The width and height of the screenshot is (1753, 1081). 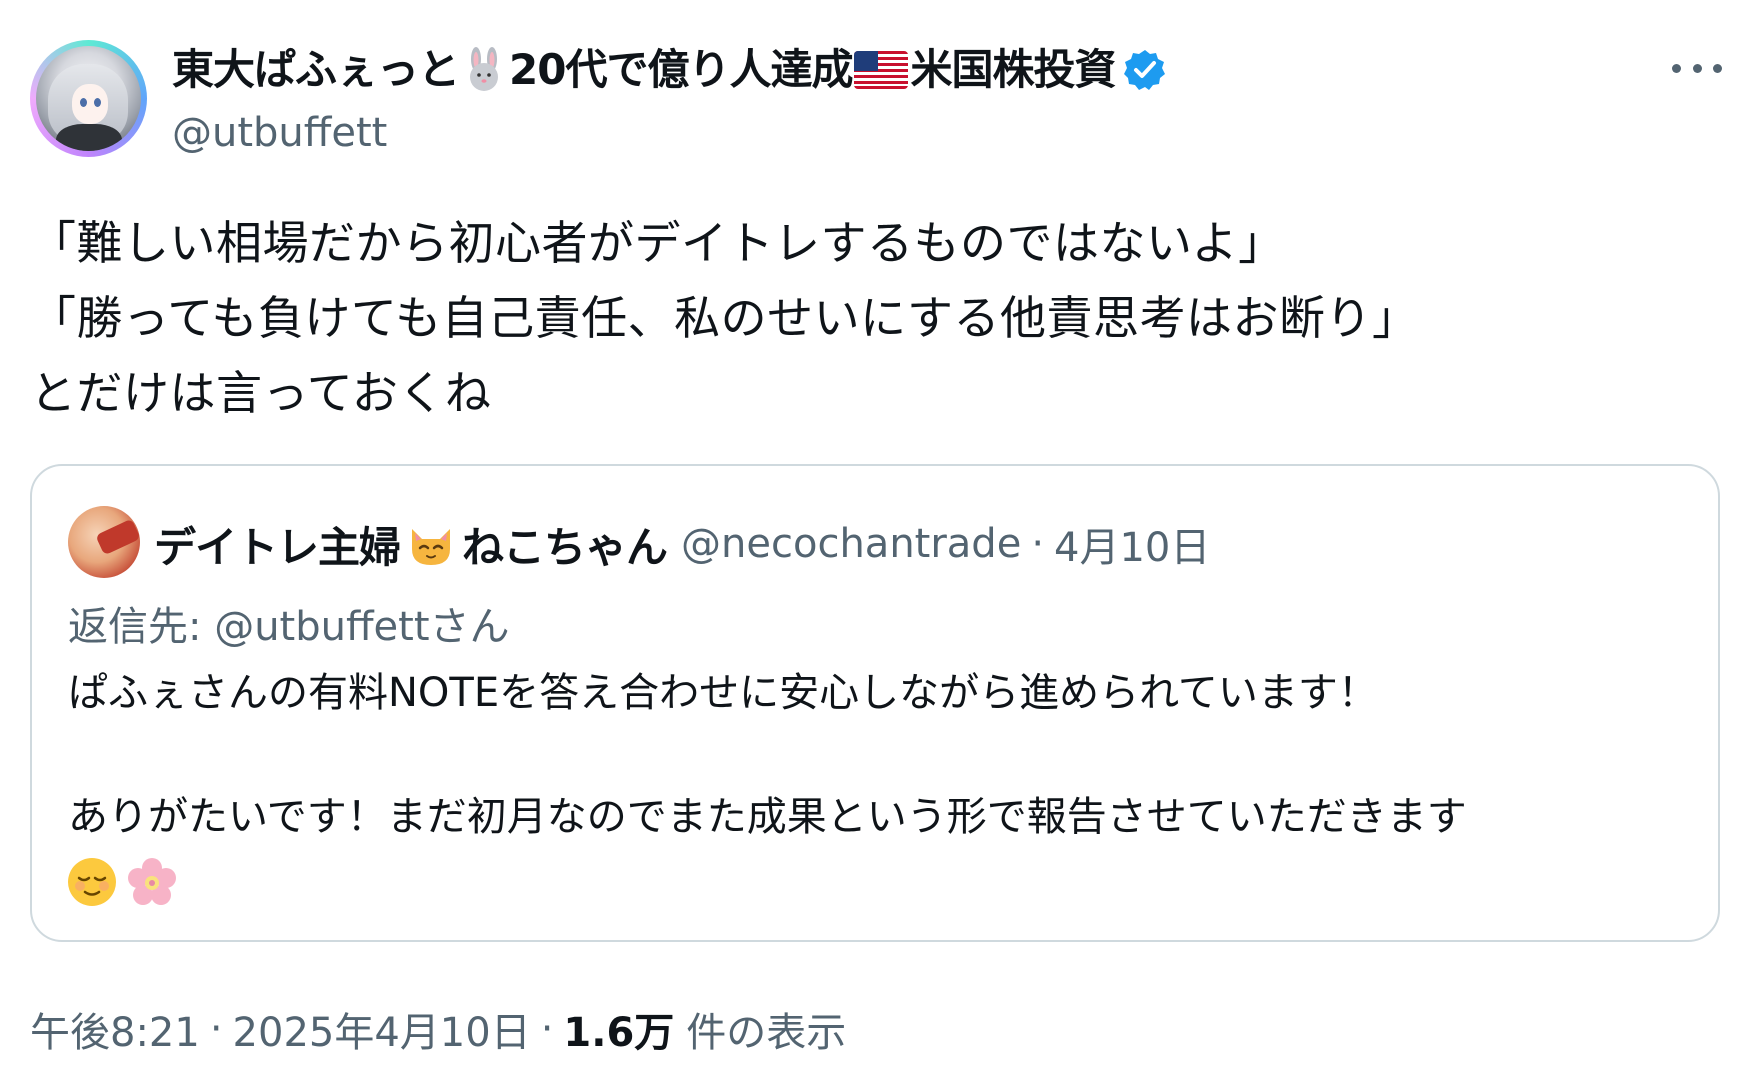 What do you see at coordinates (724, 318) in the screenshot?
I see `tweet-line: 「勝っても負けても自己責任、私のせいにする他責思考はお断り」` at bounding box center [724, 318].